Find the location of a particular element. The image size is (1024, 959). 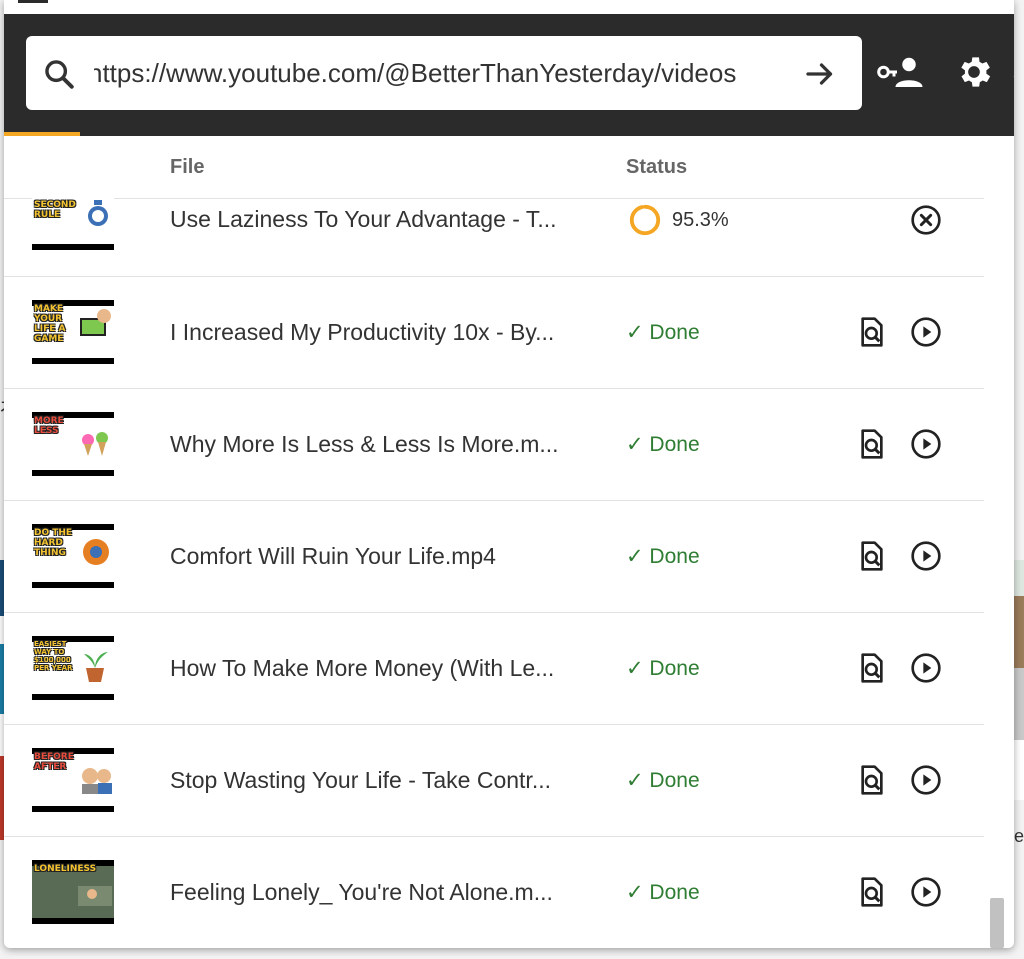

video-thumbnail: EASIEST WAY TO $100,000 PER YEAR is located at coordinates (73, 668).